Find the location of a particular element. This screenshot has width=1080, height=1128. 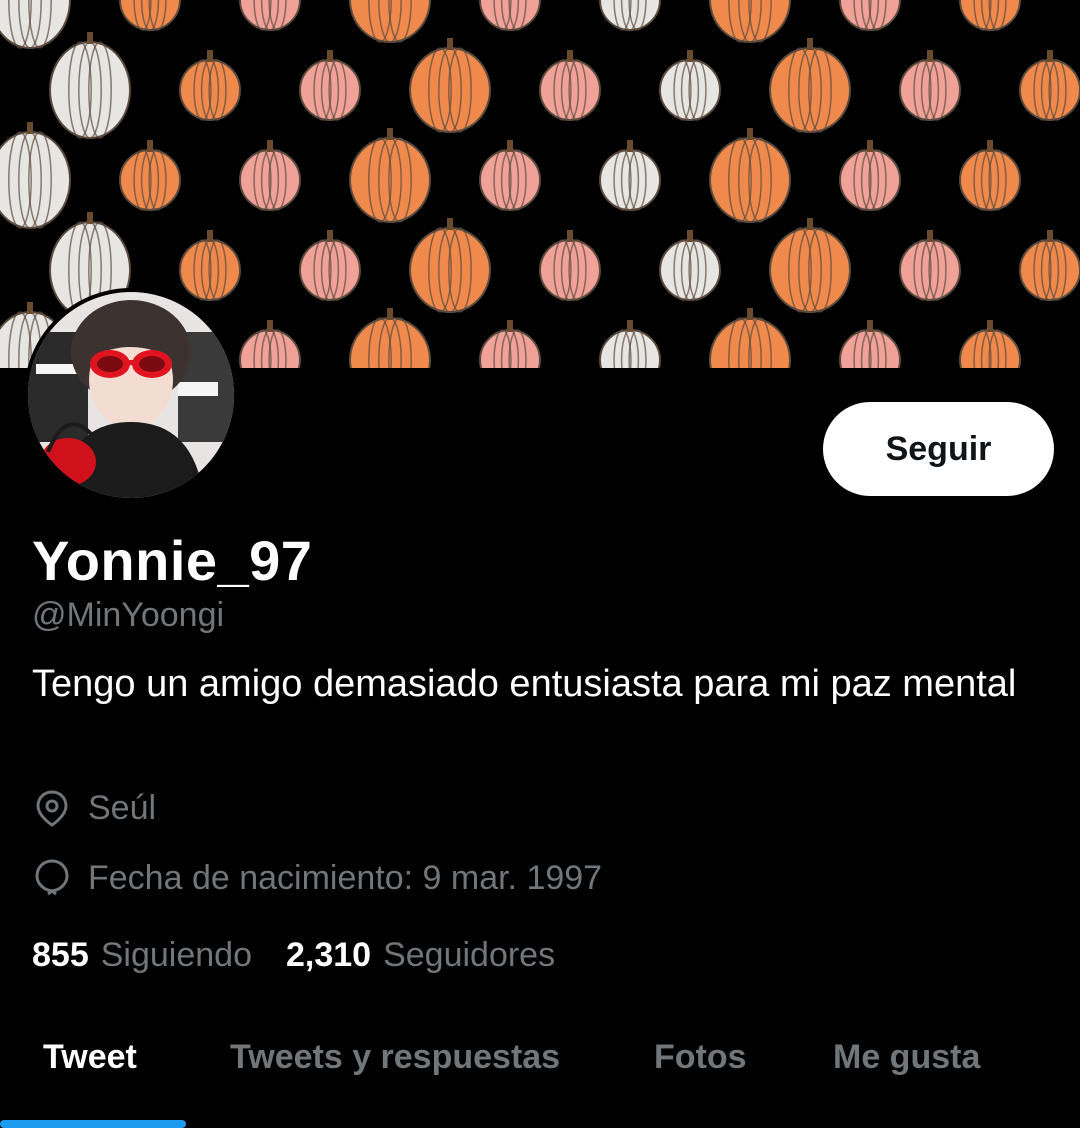

following-count: 855 is located at coordinates (60, 955).